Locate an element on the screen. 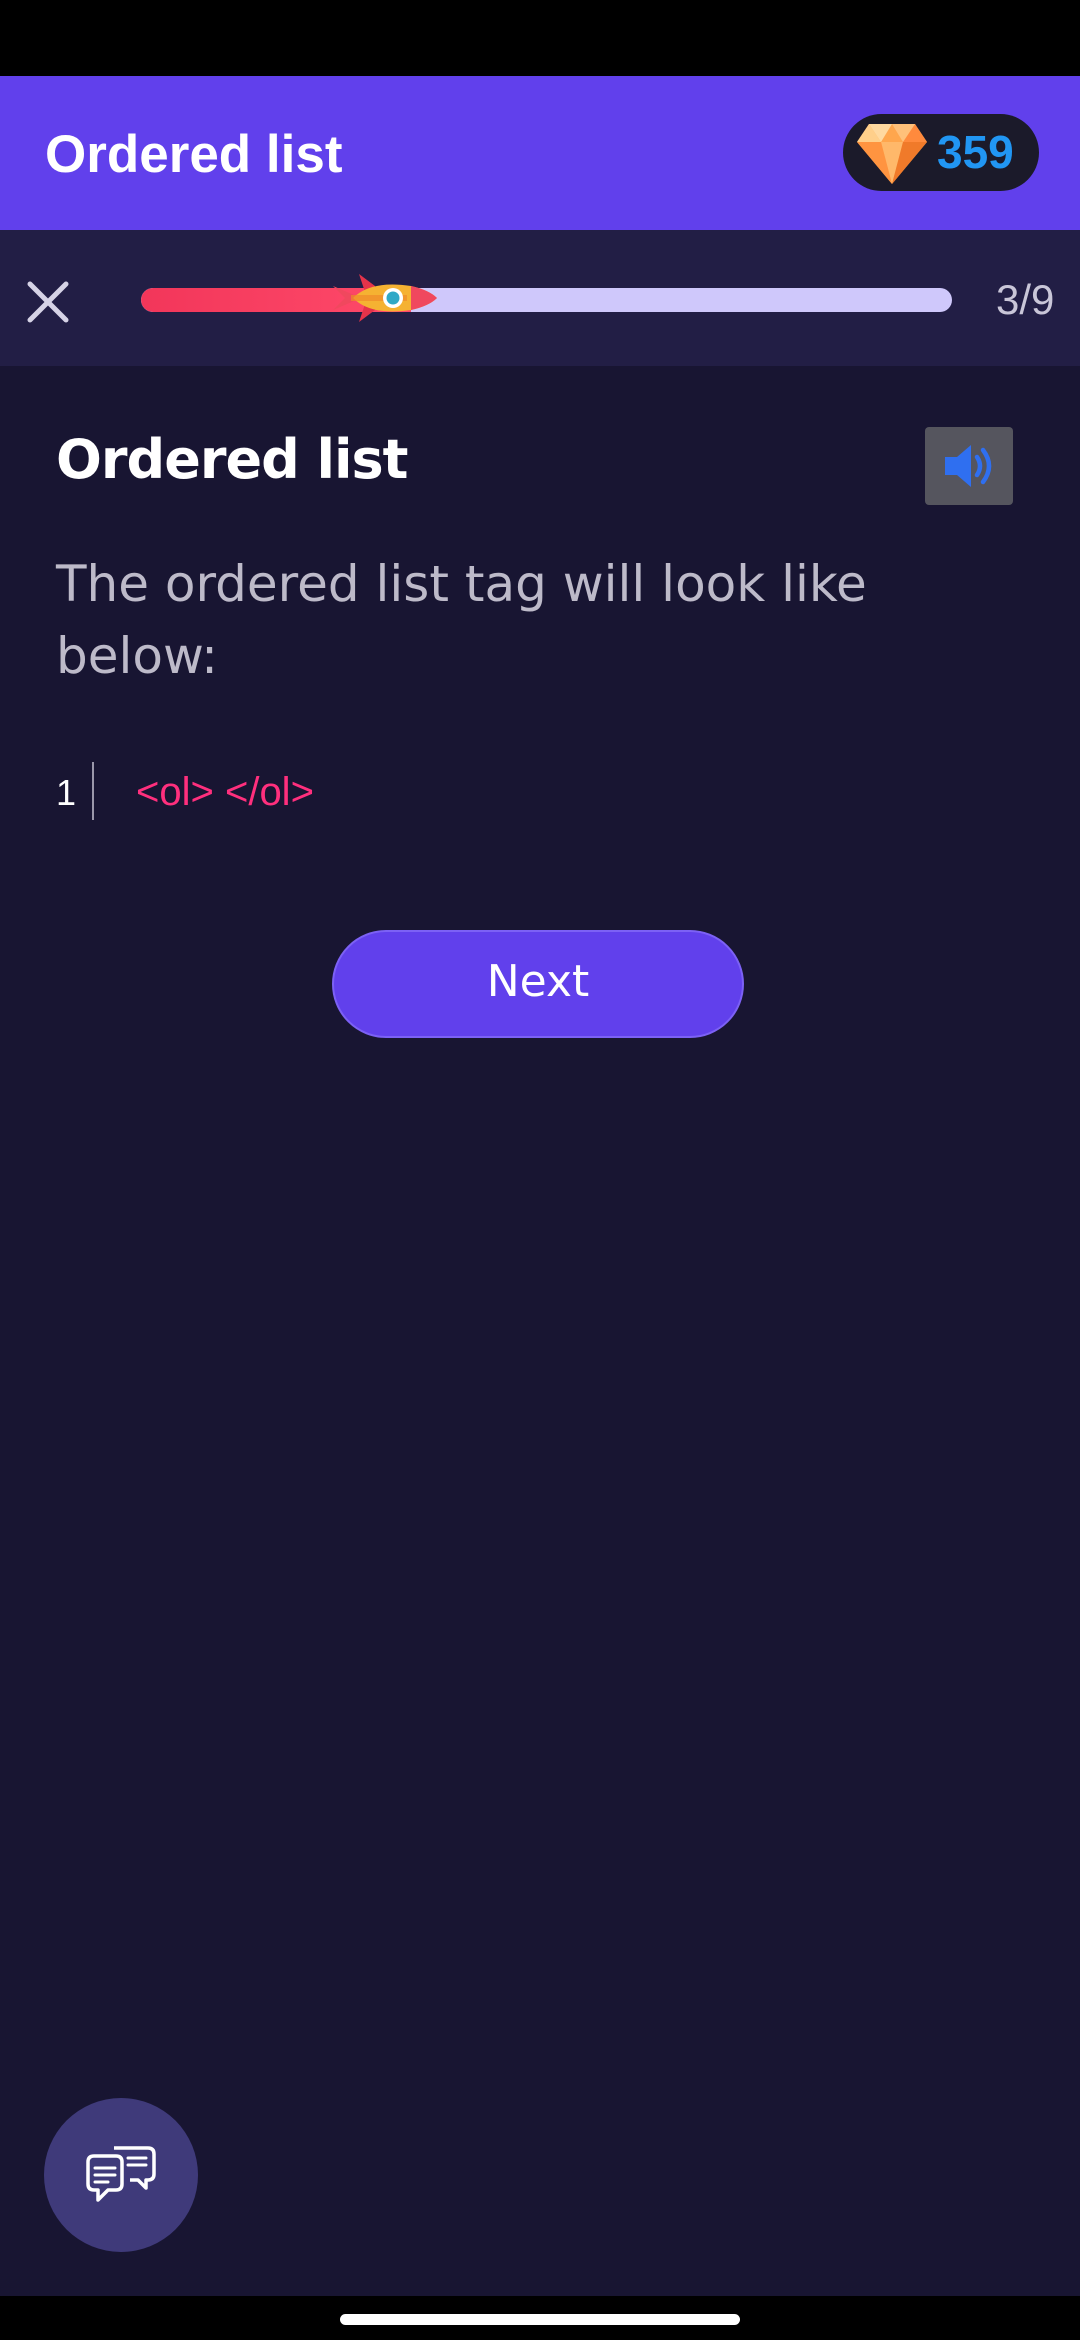  status-bar is located at coordinates (540, 38).